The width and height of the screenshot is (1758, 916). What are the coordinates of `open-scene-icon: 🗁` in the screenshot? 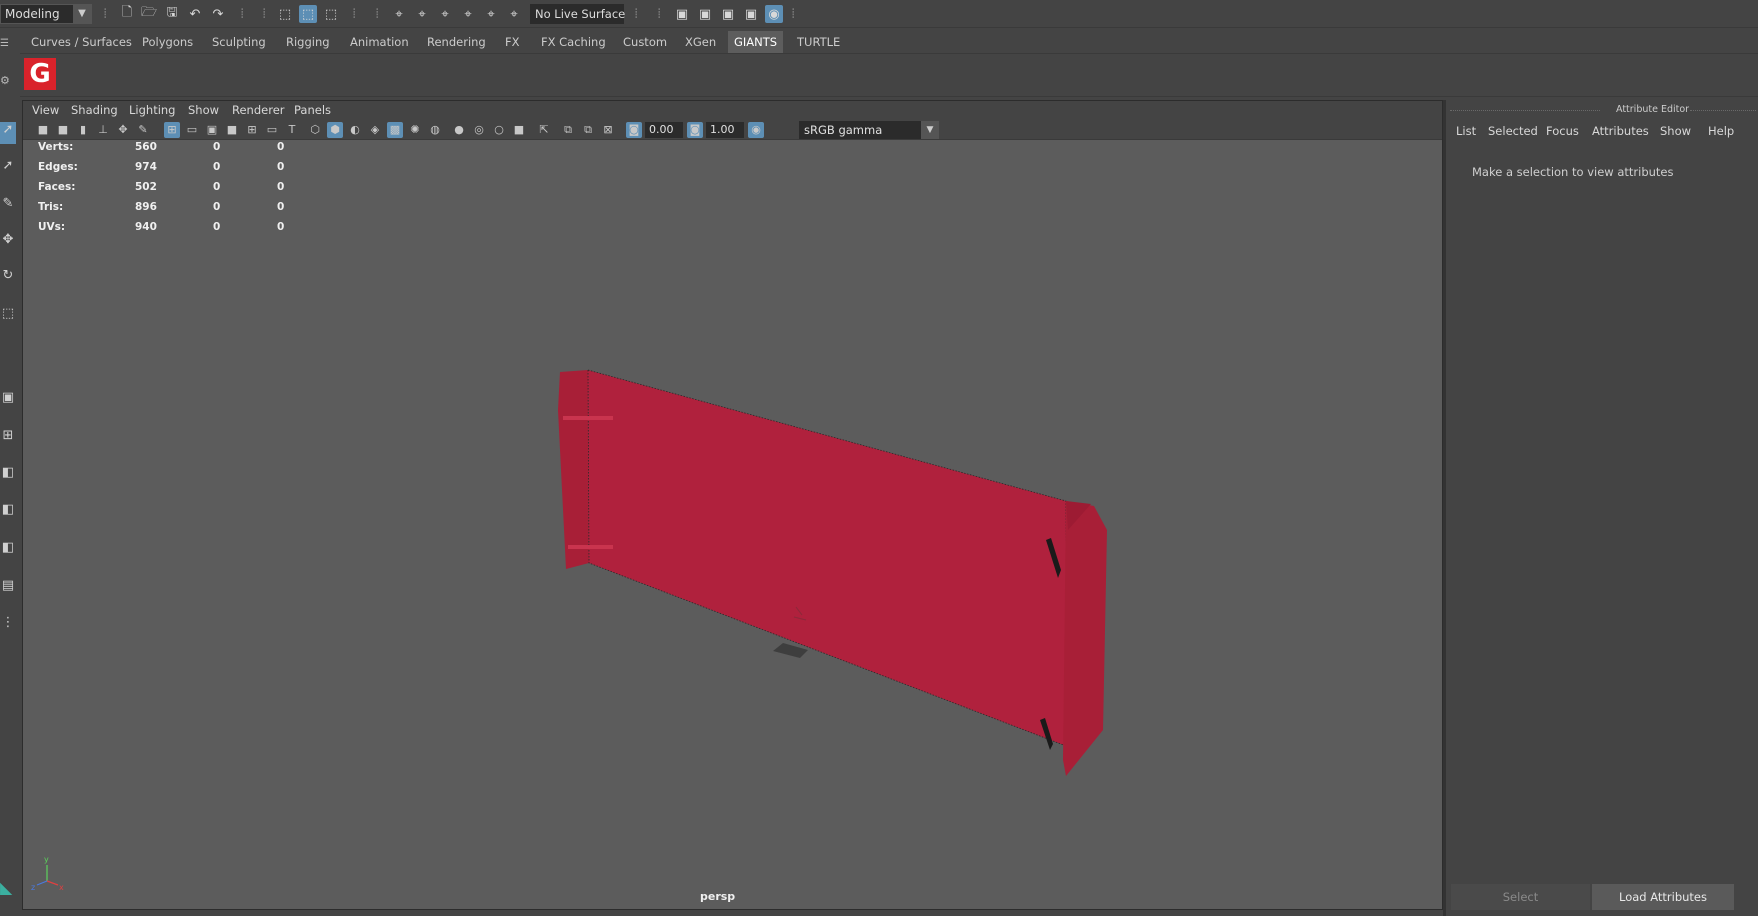 It's located at (149, 14).